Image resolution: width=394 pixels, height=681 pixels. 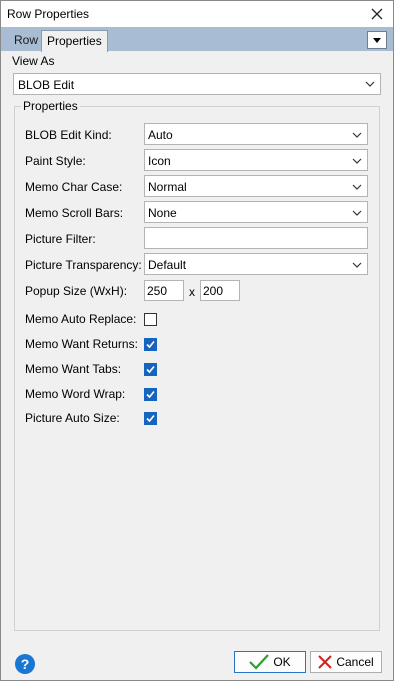 I want to click on title-bar: Row Properties, so click(x=197, y=14).